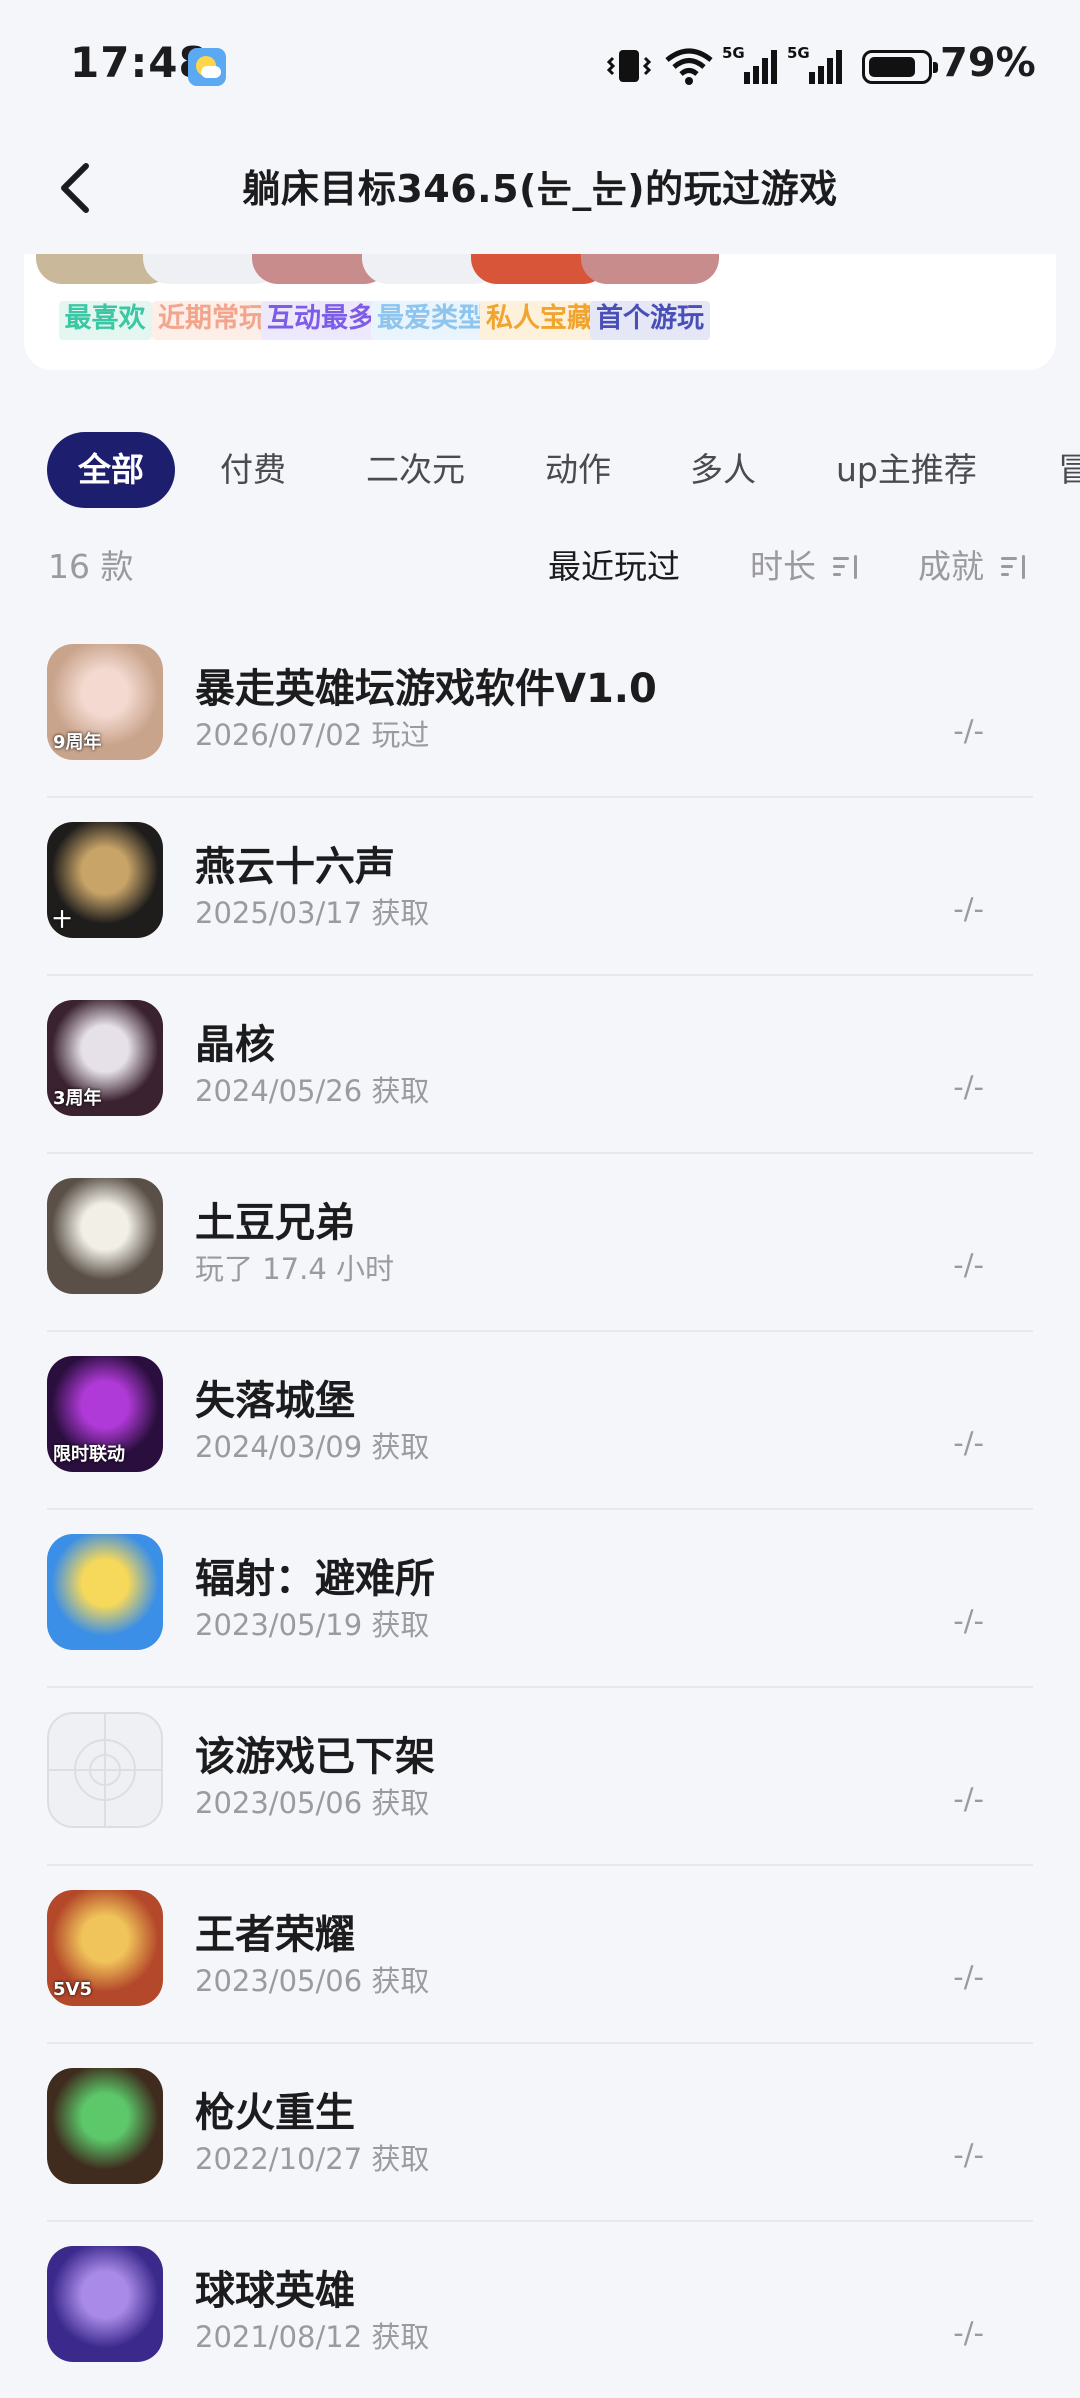  I want to click on game-row: 枪火重生 2022/10/27 获取 -/-, so click(540, 2133).